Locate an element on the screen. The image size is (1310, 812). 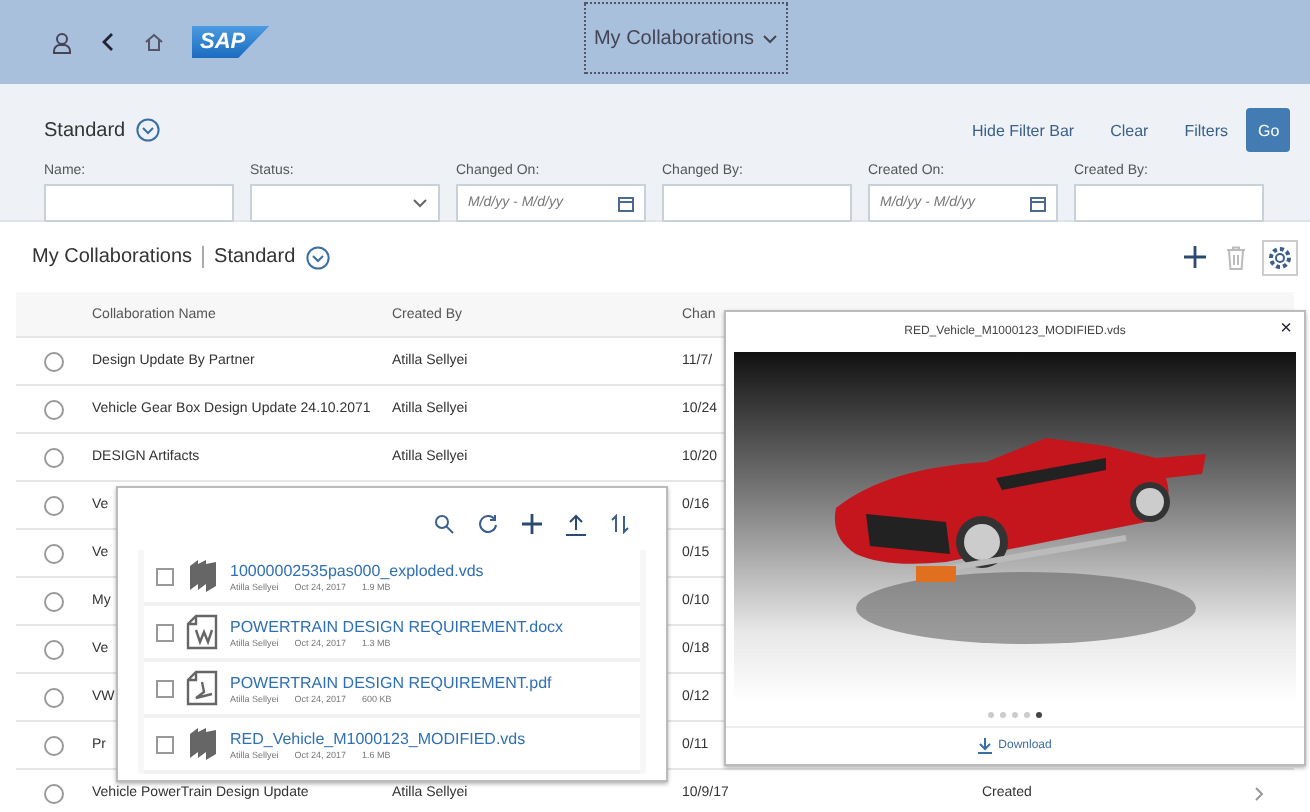
refresh-icon is located at coordinates (488, 524).